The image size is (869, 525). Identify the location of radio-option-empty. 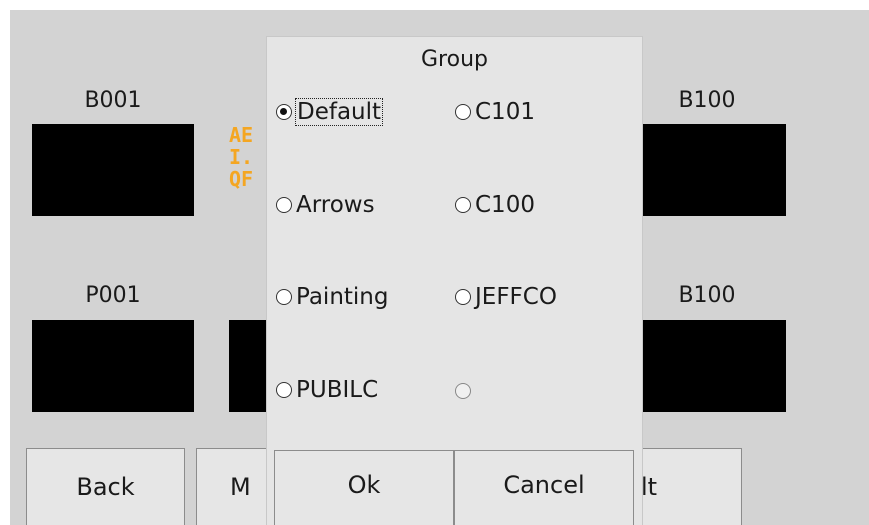
(465, 390).